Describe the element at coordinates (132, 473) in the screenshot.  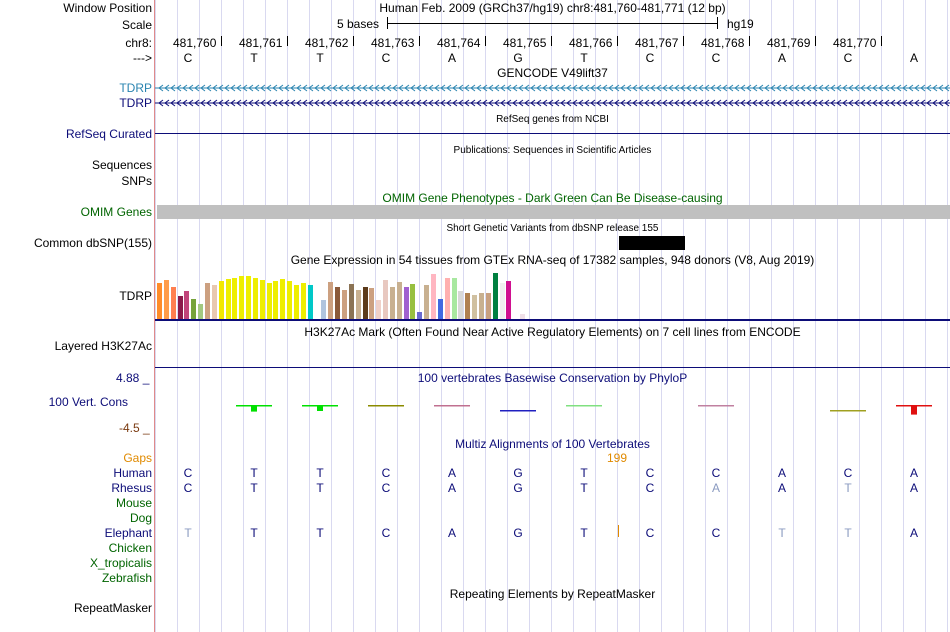
I see `species-label: Human` at that location.